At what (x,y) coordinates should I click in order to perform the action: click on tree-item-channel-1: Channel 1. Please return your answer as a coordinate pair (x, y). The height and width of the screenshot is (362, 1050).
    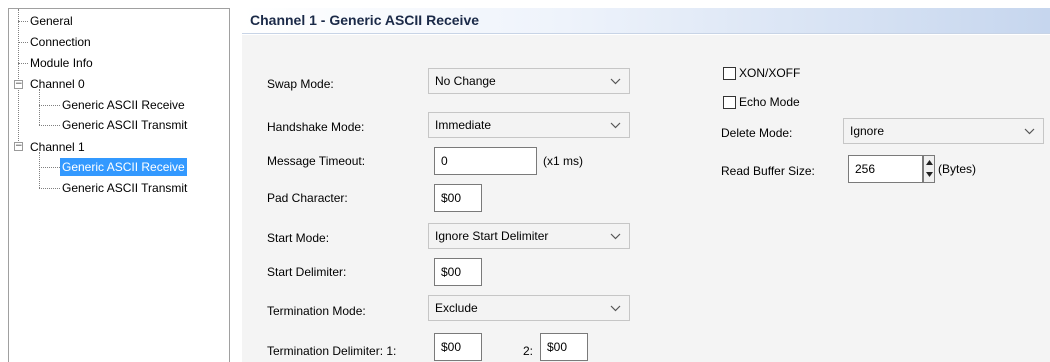
    Looking at the image, I should click on (57, 147).